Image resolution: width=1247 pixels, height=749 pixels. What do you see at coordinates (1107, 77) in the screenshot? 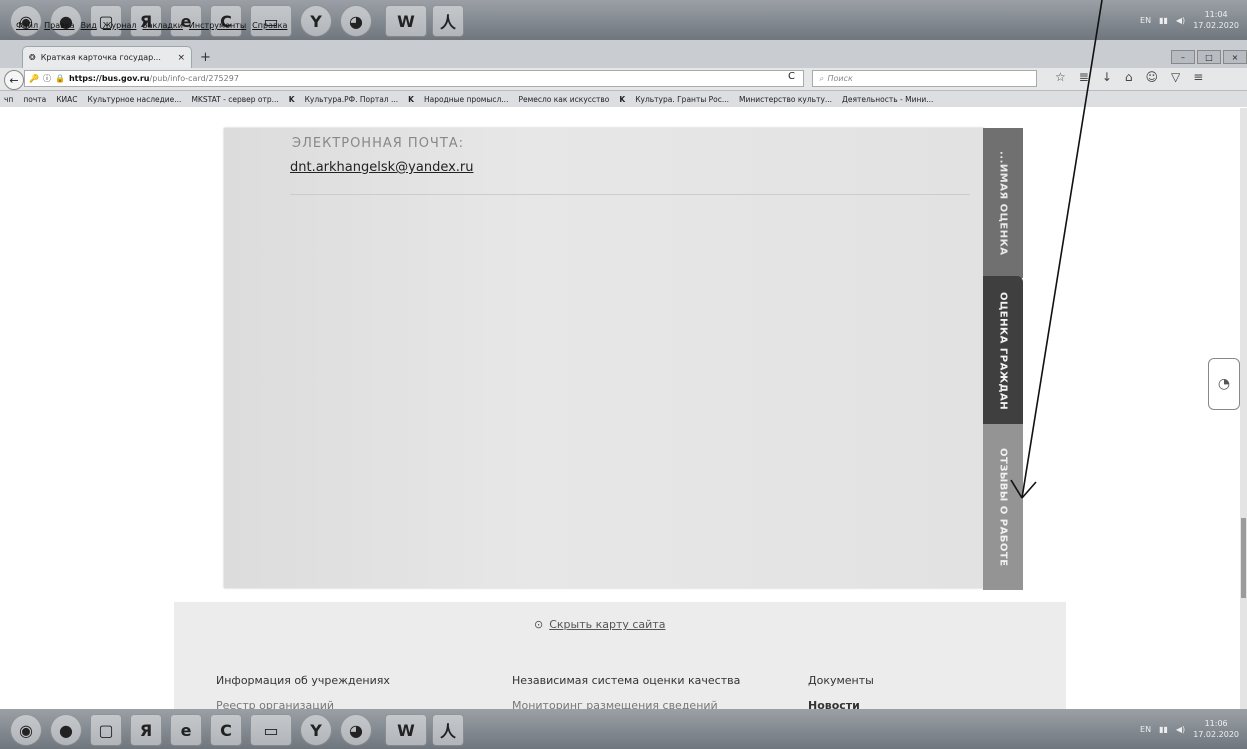
I see `download-icon: ↓` at bounding box center [1107, 77].